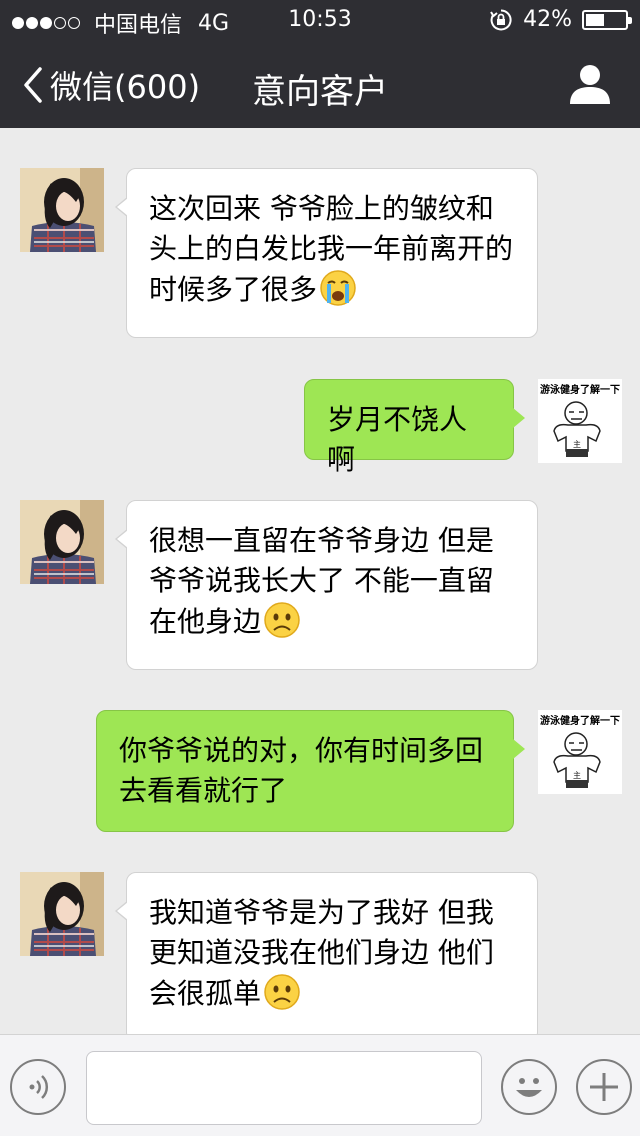 This screenshot has width=640, height=1136. What do you see at coordinates (320, 84) in the screenshot?
I see `navigation-bar: 微信(600) 意向客户` at bounding box center [320, 84].